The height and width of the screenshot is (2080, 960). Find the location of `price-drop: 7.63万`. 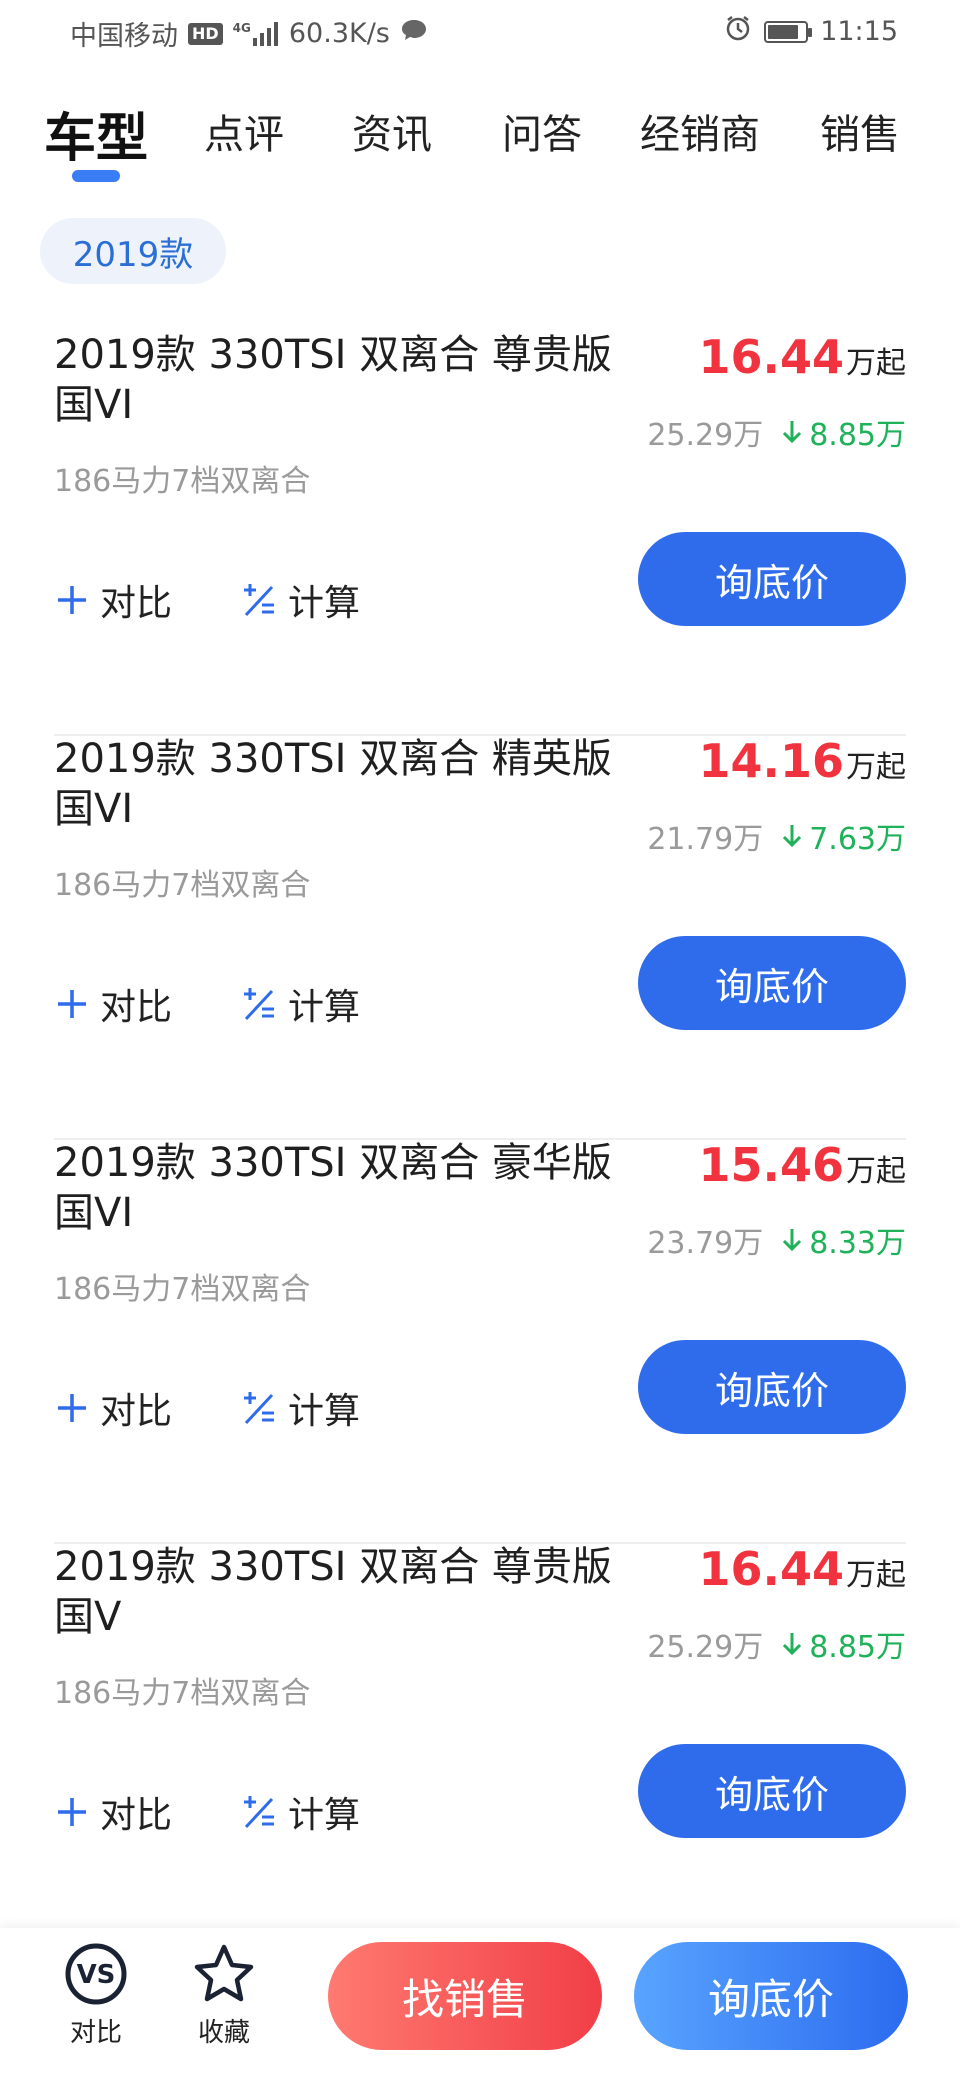

price-drop: 7.63万 is located at coordinates (843, 836).